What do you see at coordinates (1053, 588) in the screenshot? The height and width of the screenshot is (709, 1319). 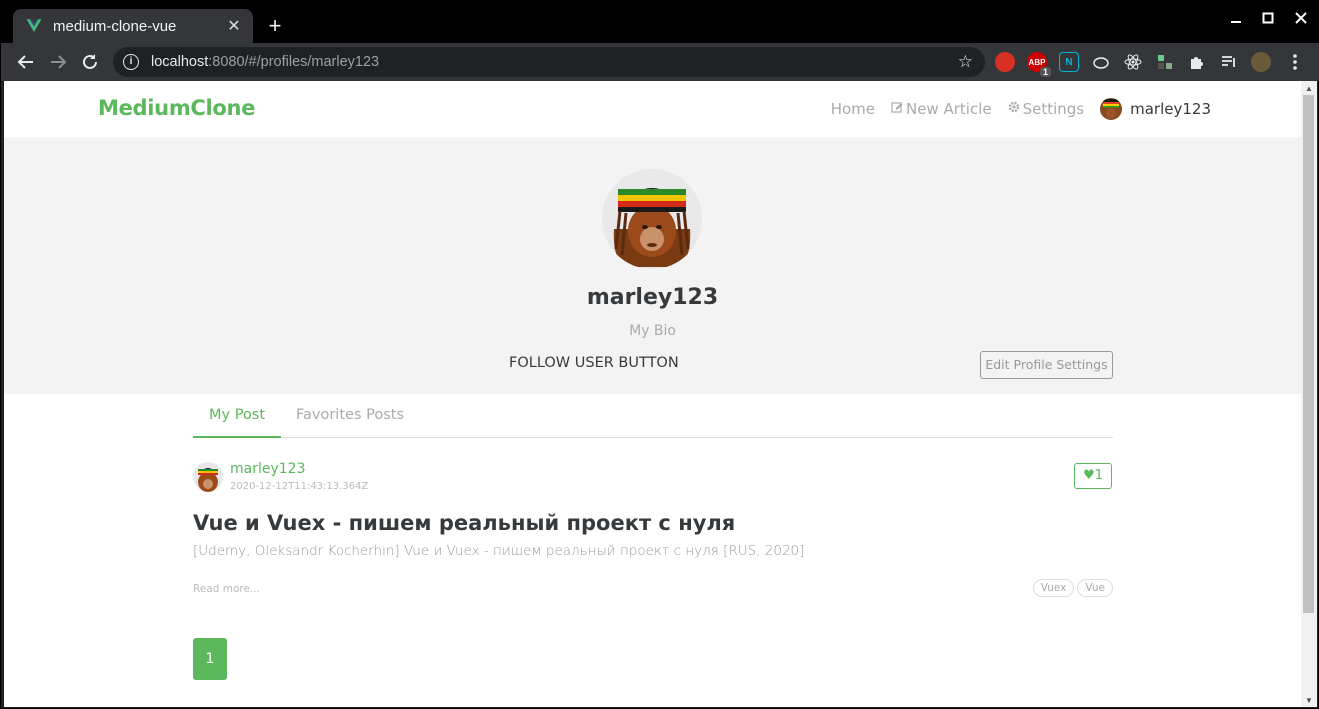 I see `tag-pill: Vuex` at bounding box center [1053, 588].